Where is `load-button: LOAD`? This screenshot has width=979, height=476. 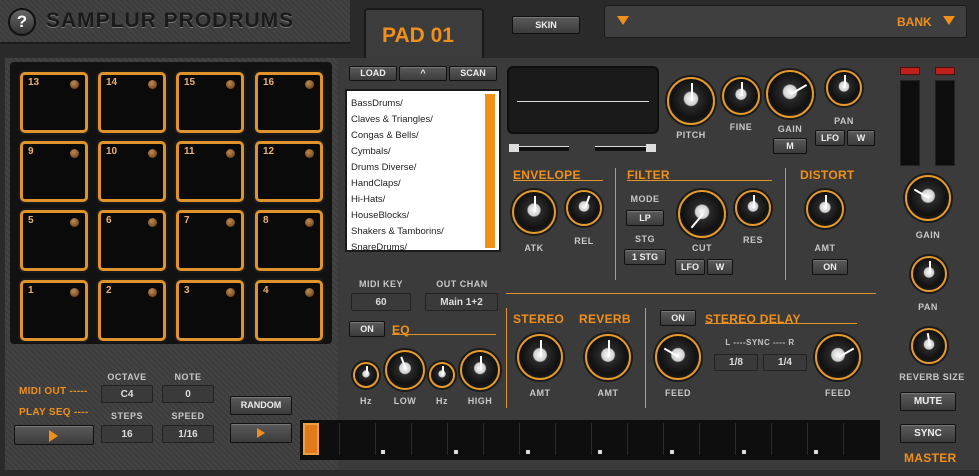
load-button: LOAD is located at coordinates (373, 73).